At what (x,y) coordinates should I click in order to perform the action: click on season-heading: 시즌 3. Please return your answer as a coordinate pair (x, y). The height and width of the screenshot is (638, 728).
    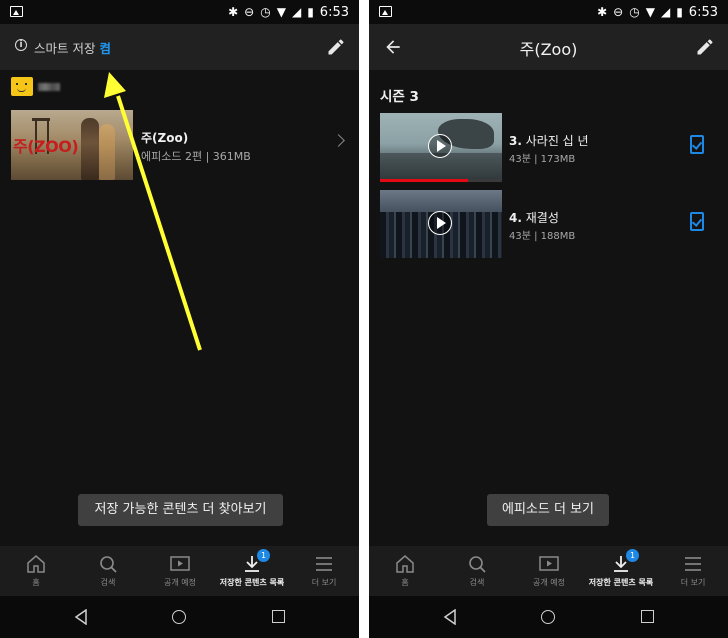
    Looking at the image, I should click on (399, 97).